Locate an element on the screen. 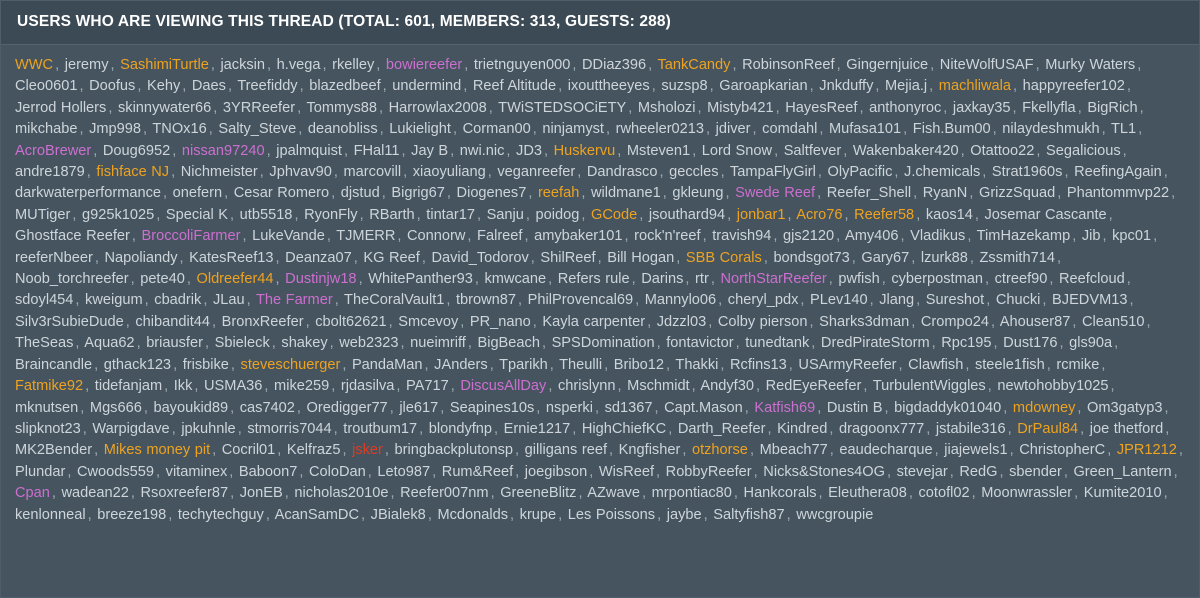  user-link: BroccoliFarmer is located at coordinates (191, 236).